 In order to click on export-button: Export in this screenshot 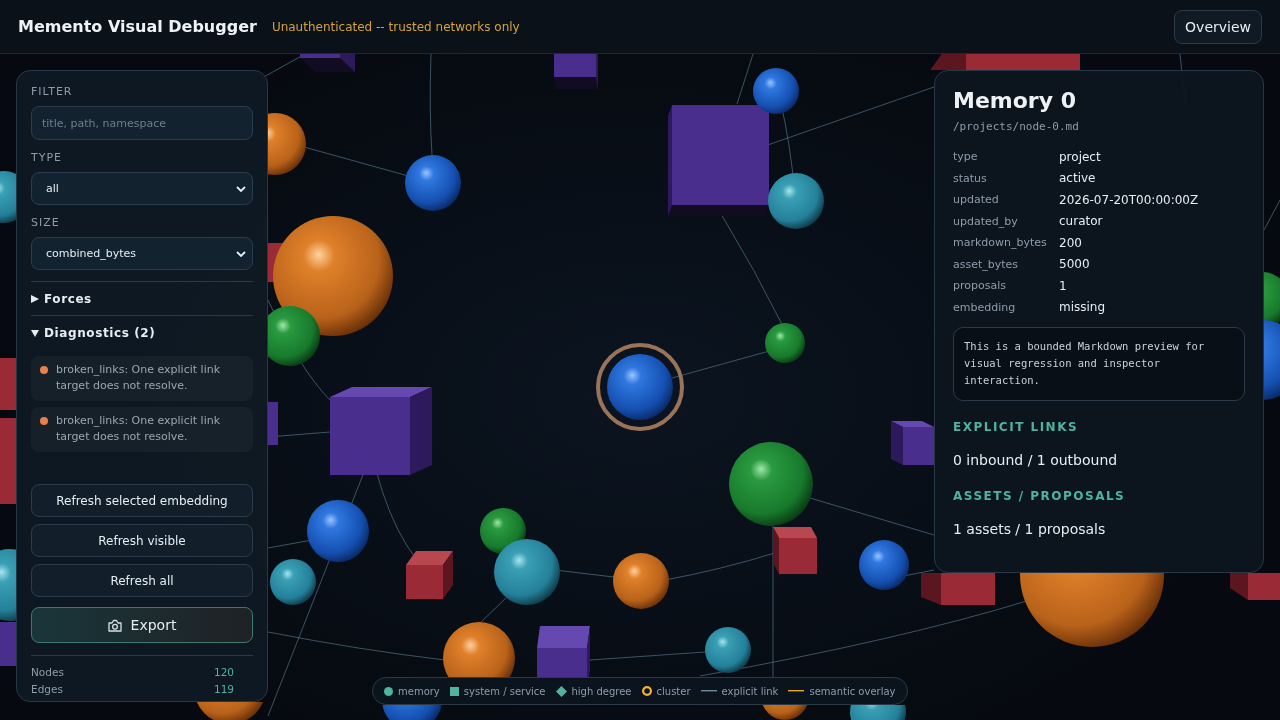, I will do `click(142, 625)`.